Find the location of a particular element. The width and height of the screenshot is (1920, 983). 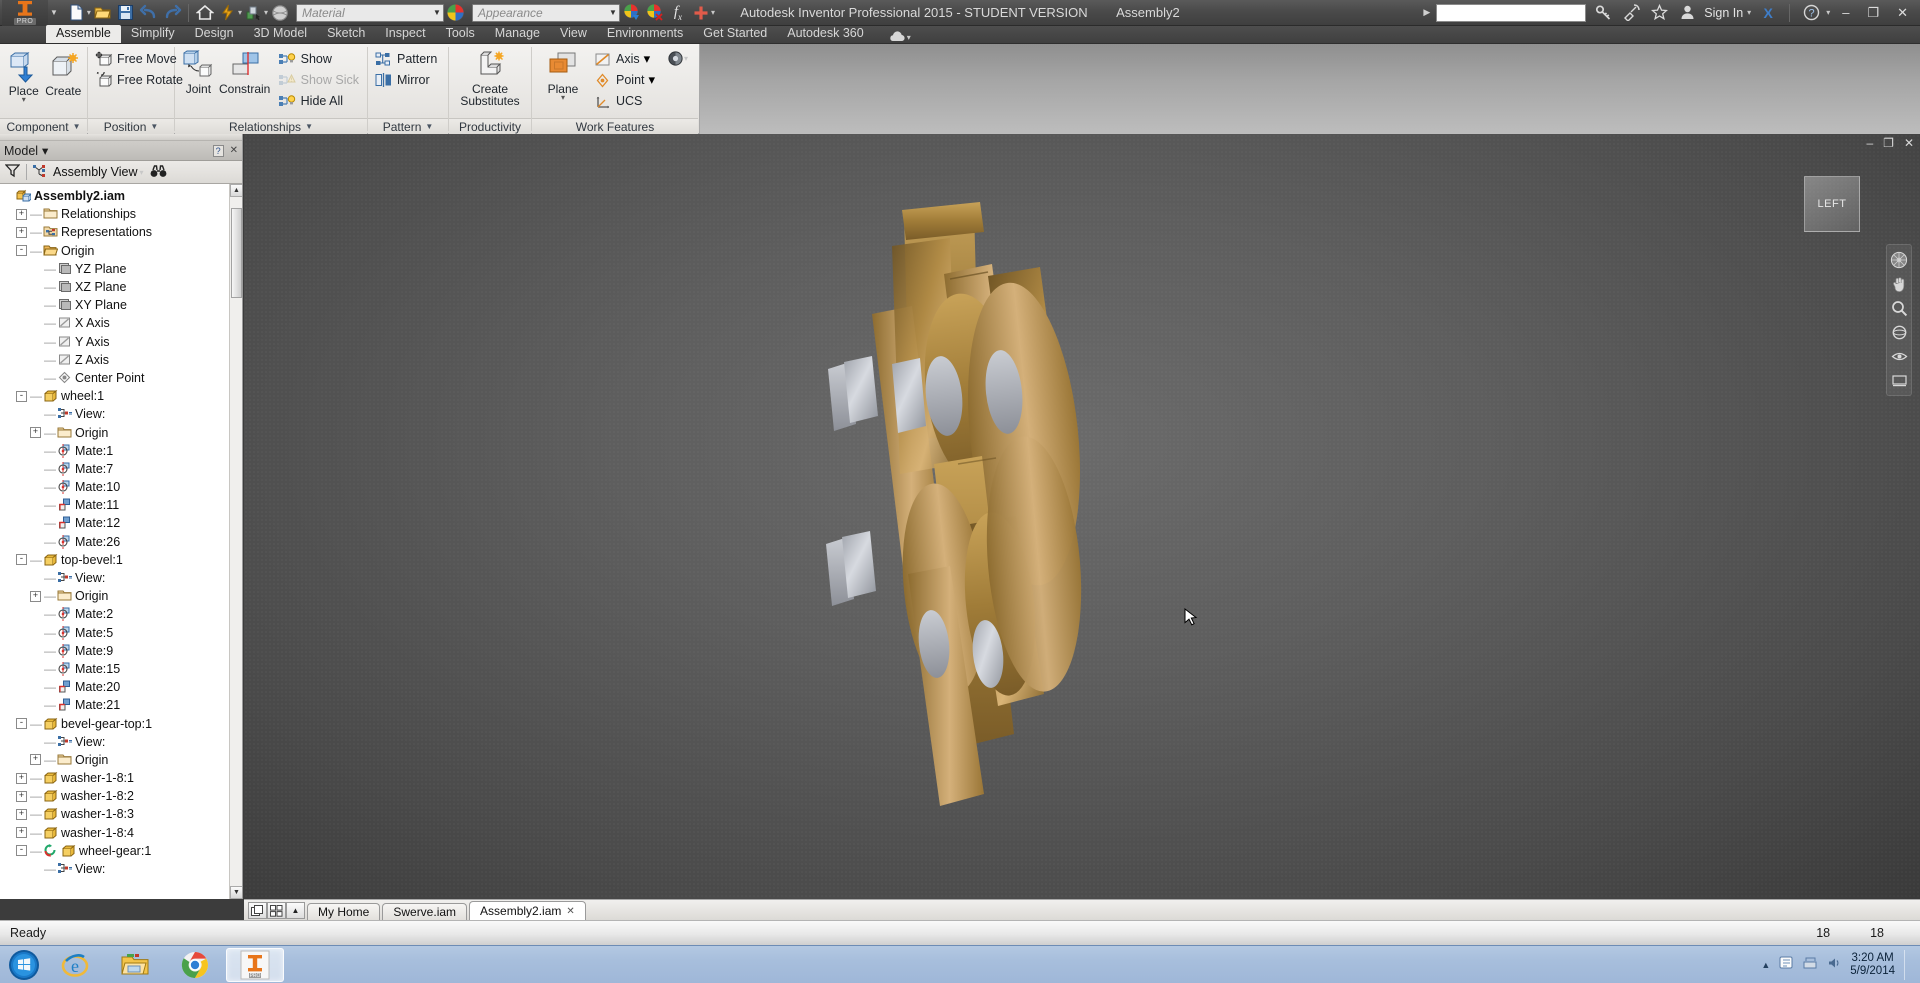

filter-icon is located at coordinates (12, 172).